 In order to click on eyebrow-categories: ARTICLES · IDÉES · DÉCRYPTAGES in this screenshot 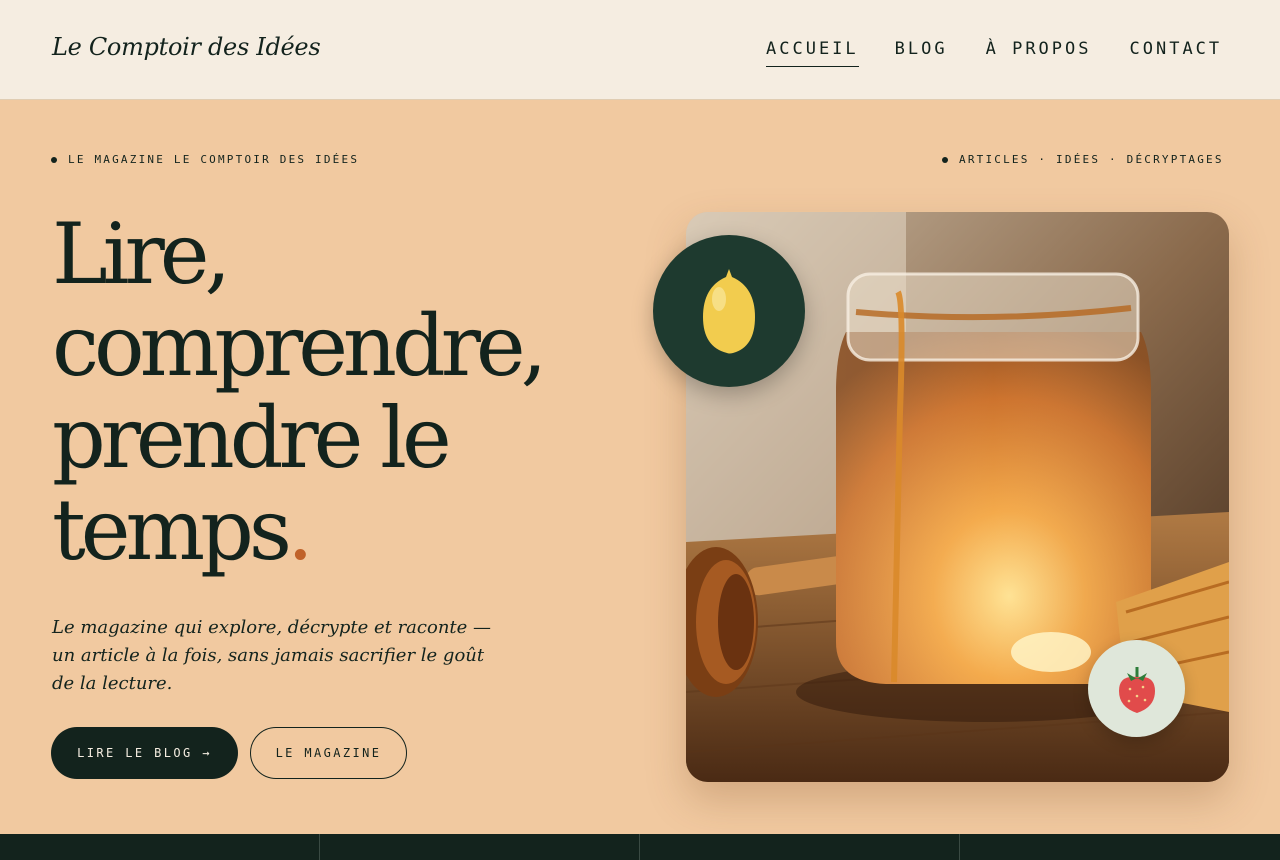, I will do `click(1083, 159)`.